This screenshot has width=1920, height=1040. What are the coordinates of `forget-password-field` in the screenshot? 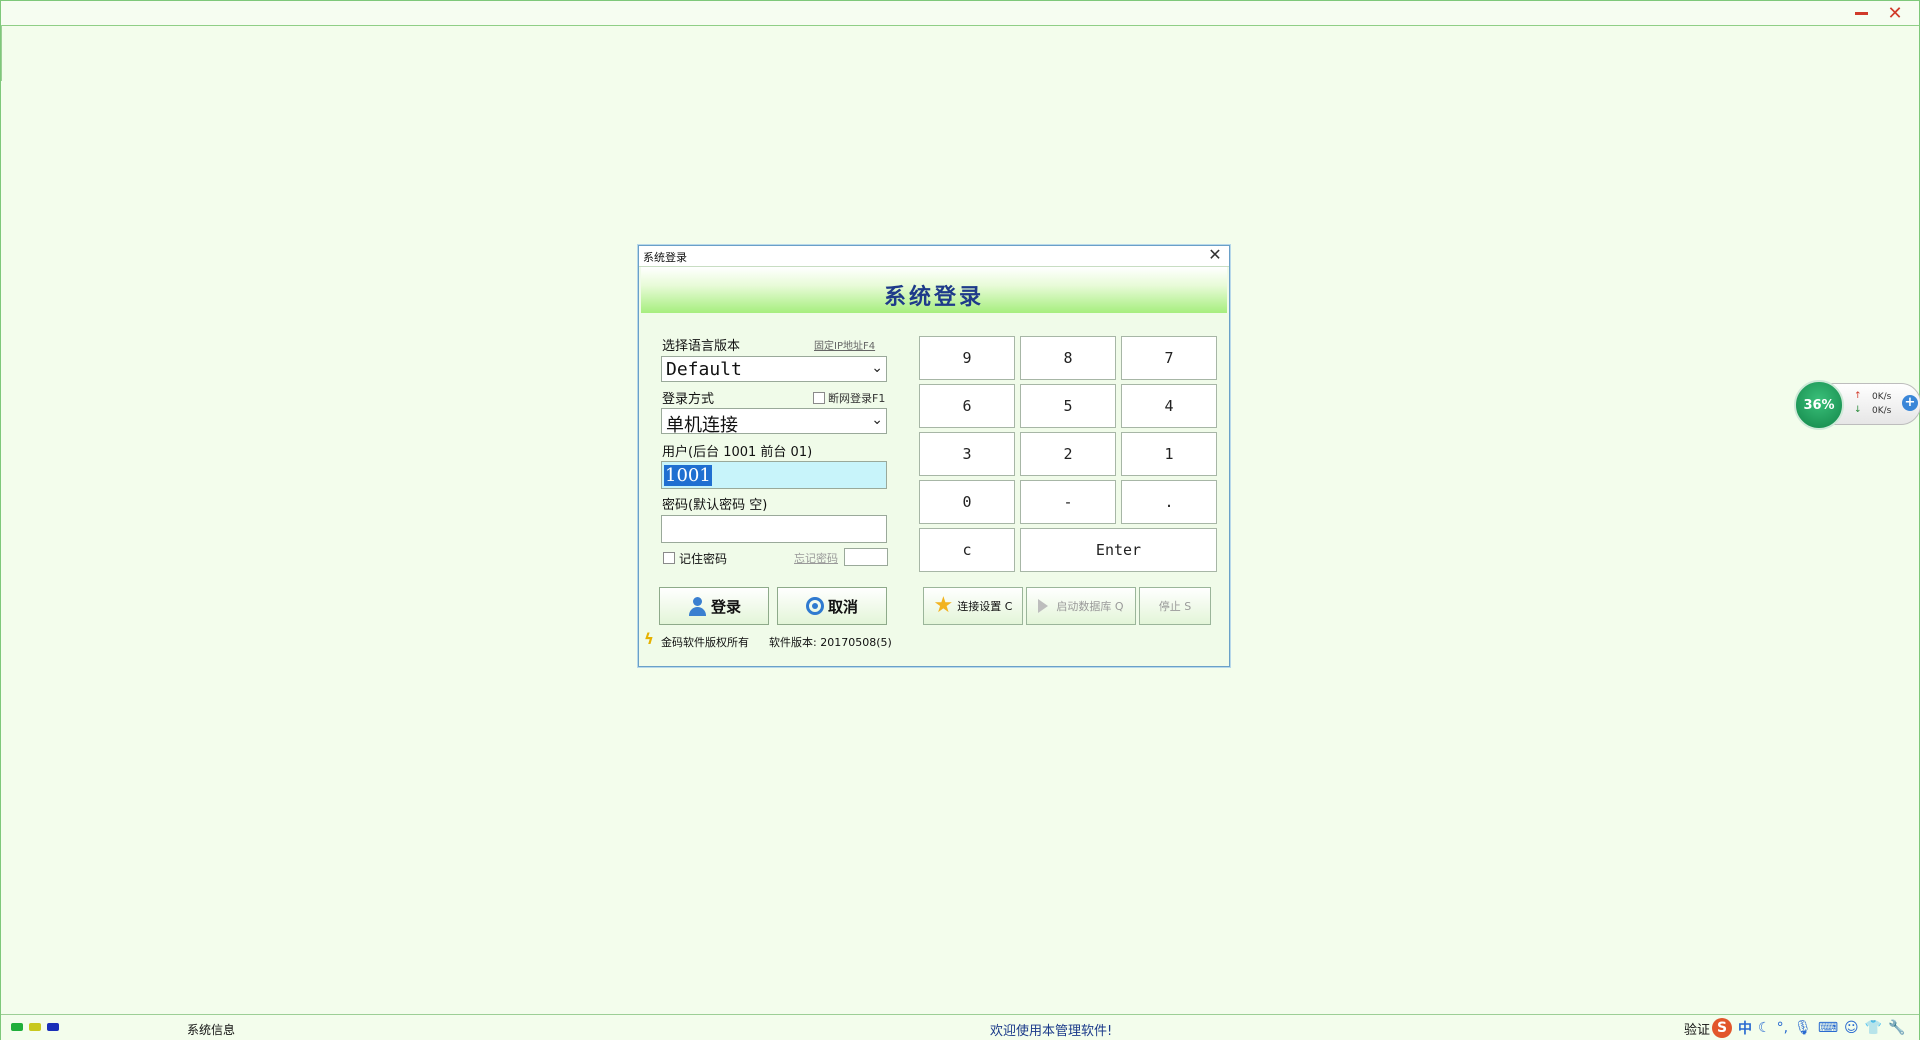 It's located at (866, 557).